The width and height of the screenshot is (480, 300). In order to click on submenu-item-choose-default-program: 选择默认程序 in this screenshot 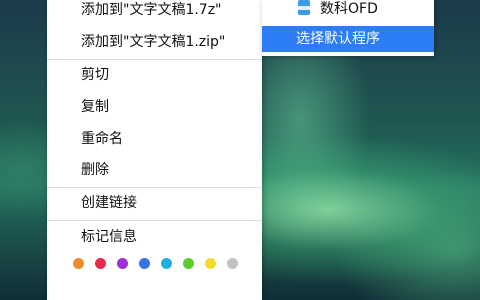, I will do `click(348, 39)`.